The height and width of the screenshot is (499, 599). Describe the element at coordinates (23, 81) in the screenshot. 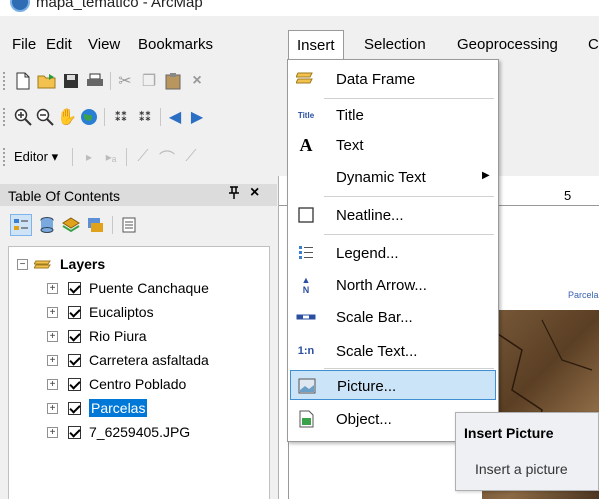

I see `new-document-icon` at that location.